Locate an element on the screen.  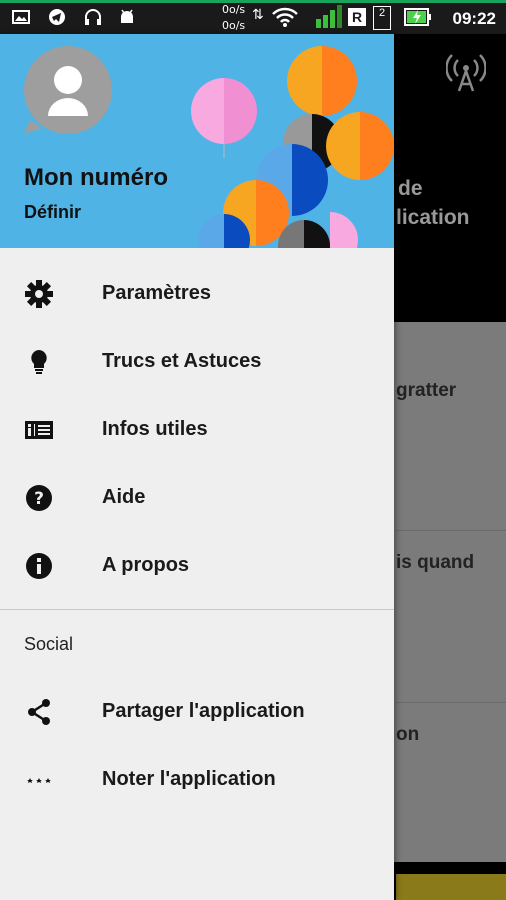
headphones-icon is located at coordinates (93, 17).